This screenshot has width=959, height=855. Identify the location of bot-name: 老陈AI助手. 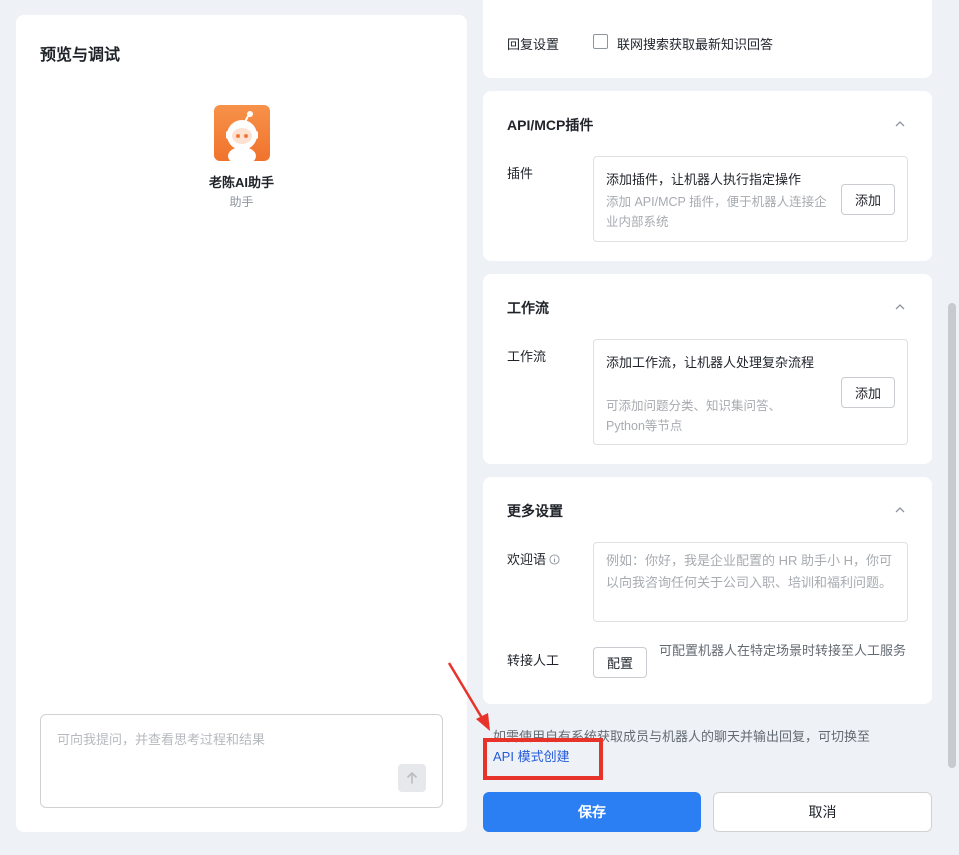
(241, 182).